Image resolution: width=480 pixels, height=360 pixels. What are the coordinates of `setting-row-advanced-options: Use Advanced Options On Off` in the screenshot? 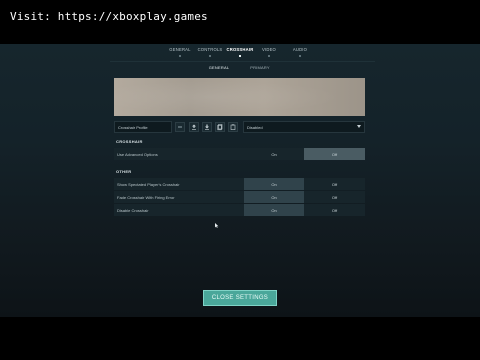 It's located at (239, 154).